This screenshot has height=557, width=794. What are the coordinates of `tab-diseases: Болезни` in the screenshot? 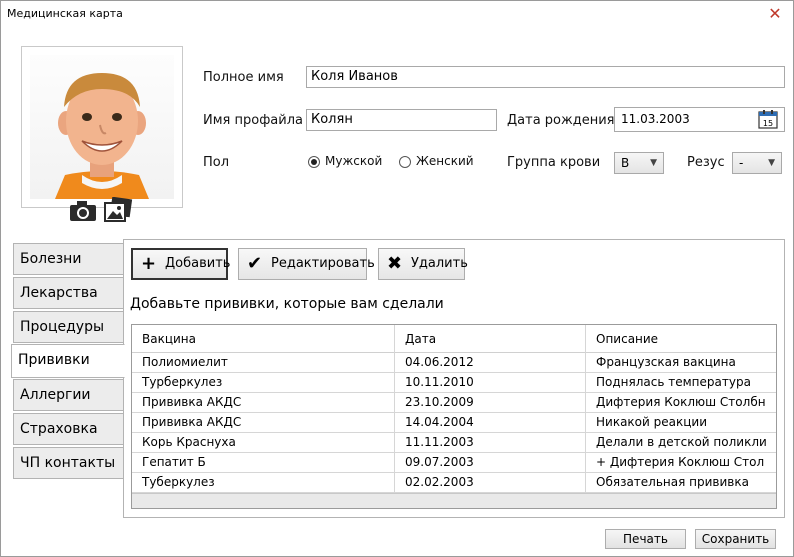 It's located at (68, 259).